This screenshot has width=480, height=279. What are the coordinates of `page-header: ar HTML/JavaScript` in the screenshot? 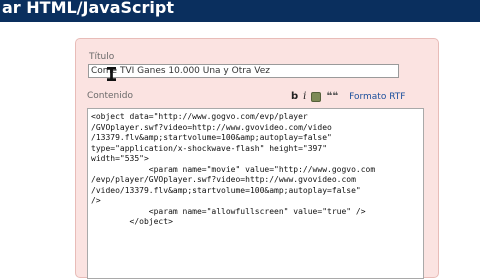 It's located at (240, 11).